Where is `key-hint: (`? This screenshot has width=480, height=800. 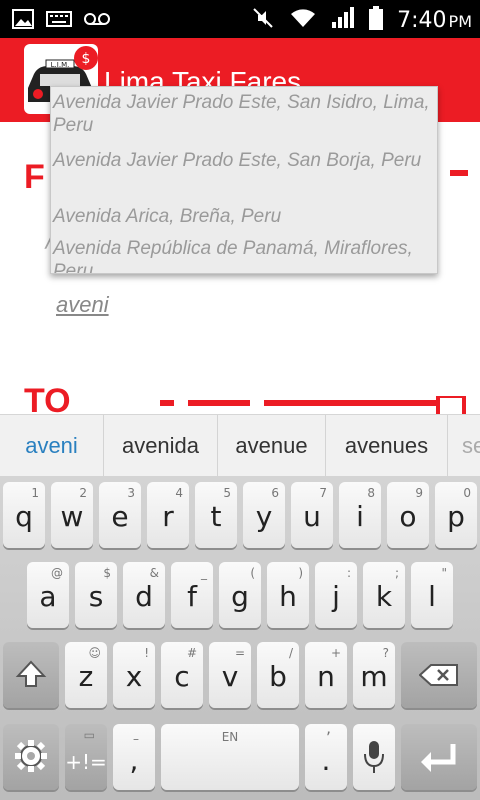 key-hint: ( is located at coordinates (252, 573).